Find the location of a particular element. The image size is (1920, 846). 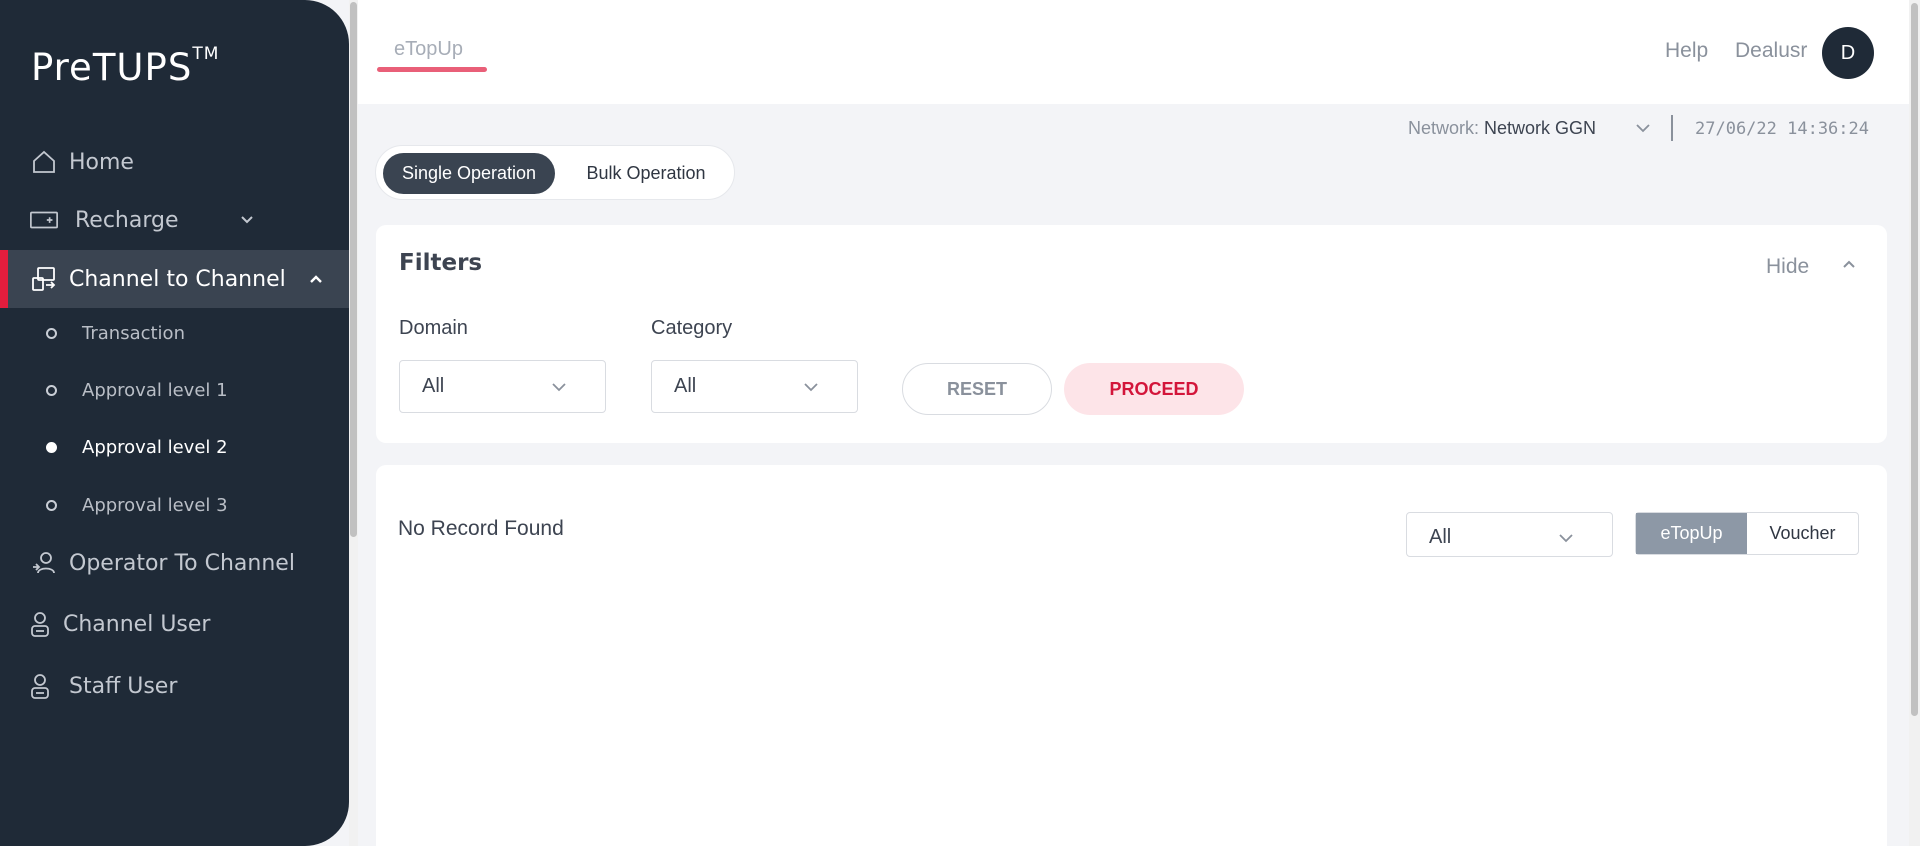

help-link: Help is located at coordinates (1686, 51).